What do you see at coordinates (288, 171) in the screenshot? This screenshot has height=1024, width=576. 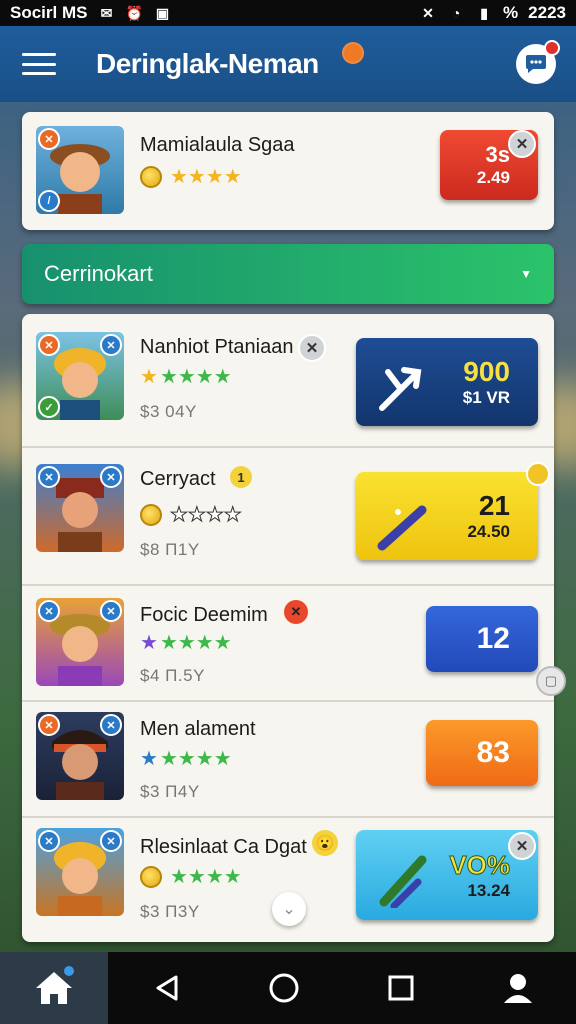 I see `featured-card: ✕ / Mamialaula Sgaa ★★★★ 3s 2.49 ✕` at bounding box center [288, 171].